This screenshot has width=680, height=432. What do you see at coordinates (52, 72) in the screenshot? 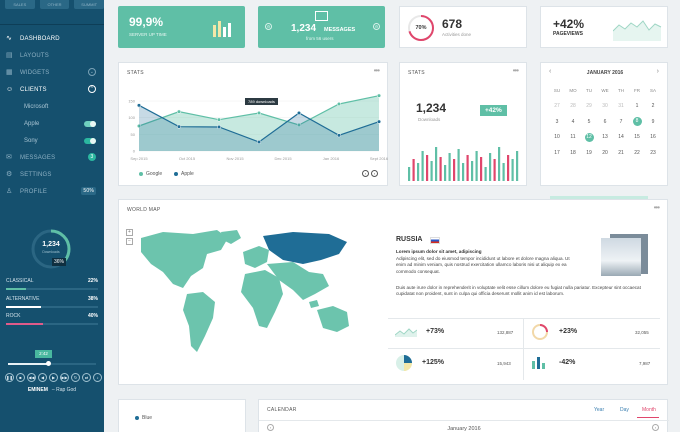
I see `sidebar-item-widgets: ▦ WIDGETS ⌄` at bounding box center [52, 72].